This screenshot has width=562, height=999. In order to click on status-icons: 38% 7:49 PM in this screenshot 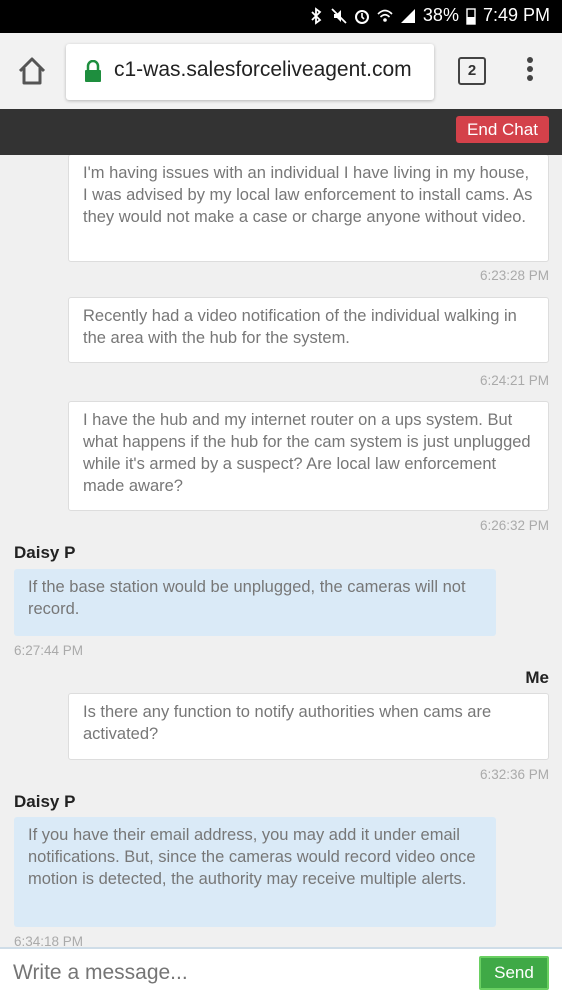, I will do `click(429, 15)`.